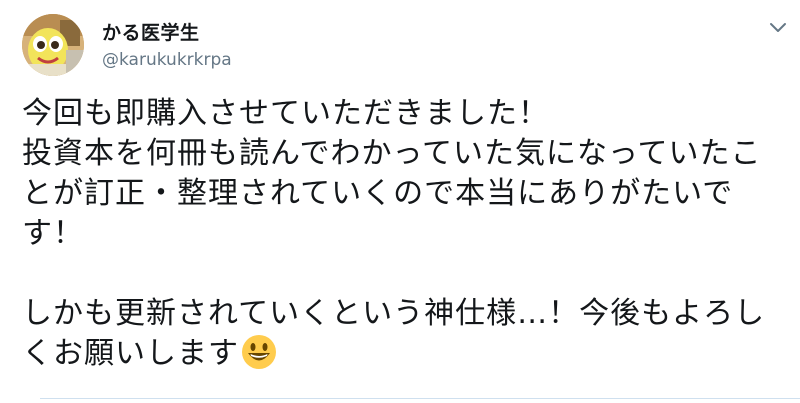 This screenshot has height=403, width=800. Describe the element at coordinates (53, 233) in the screenshot. I see `tweet-text-line: す！` at that location.